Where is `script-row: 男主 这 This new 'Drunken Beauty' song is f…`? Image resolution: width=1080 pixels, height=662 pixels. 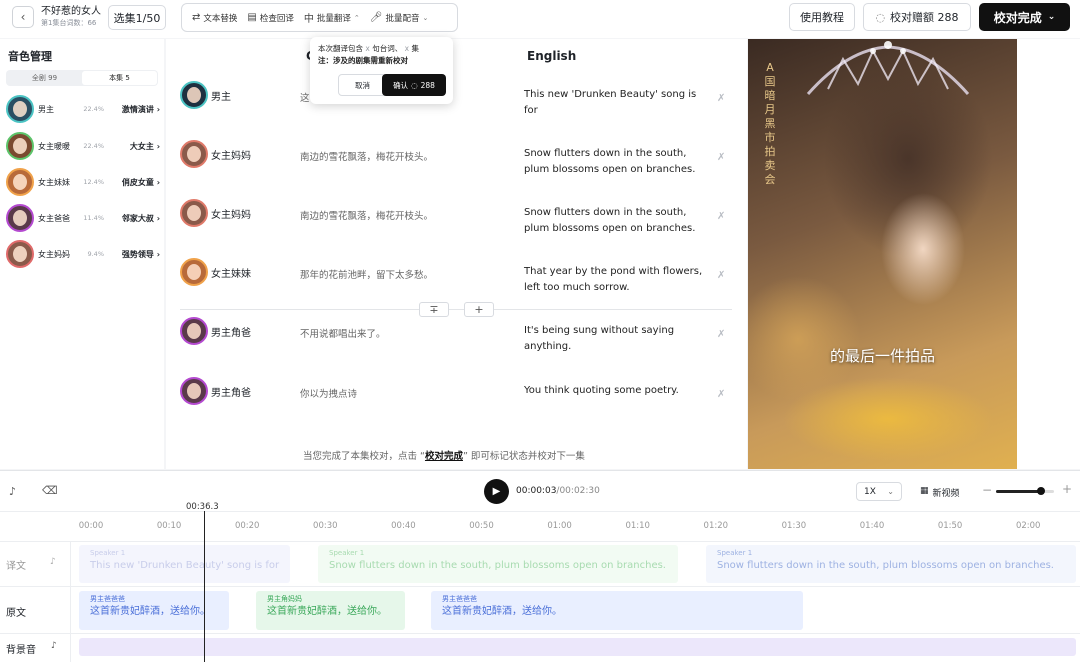
script-row: 男主 这 This new 'Drunken Beauty' song is f… is located at coordinates (456, 107).